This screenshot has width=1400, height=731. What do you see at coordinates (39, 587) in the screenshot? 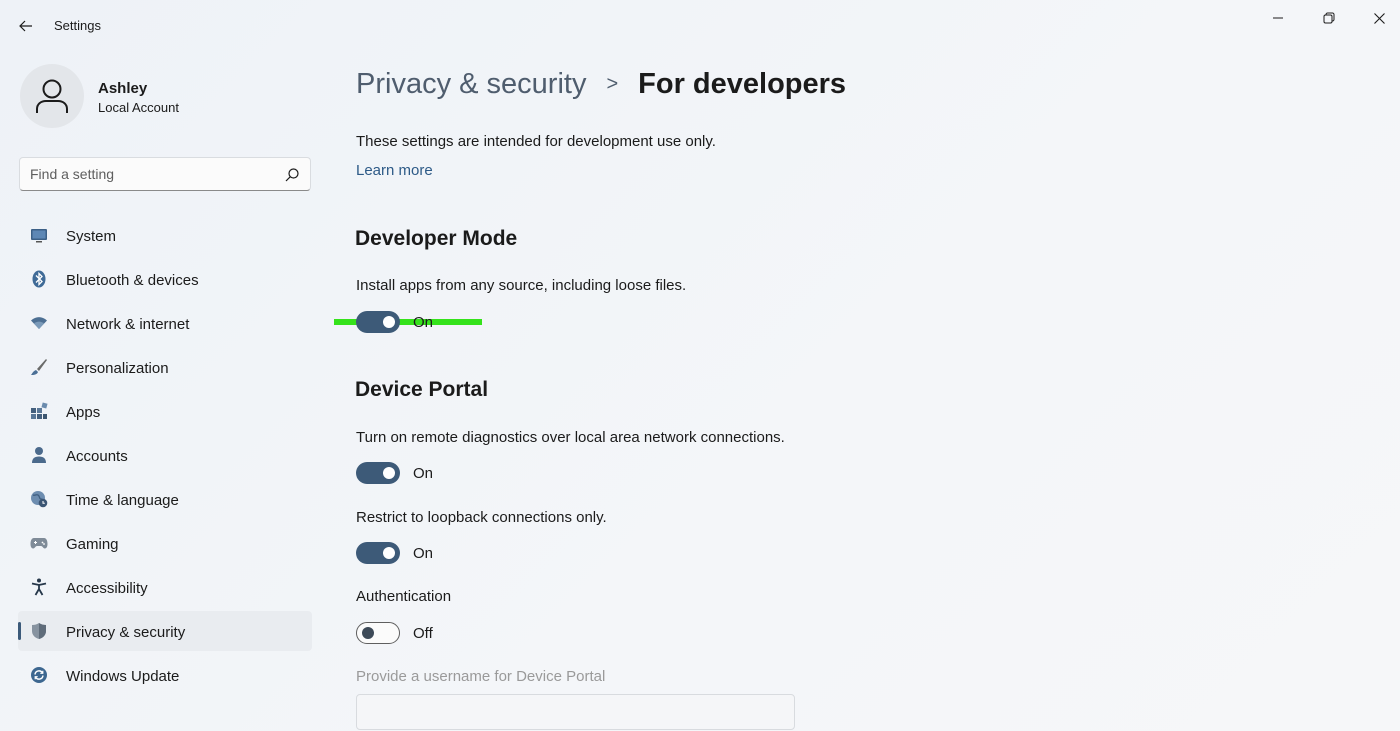
I see `accessibility-icon` at bounding box center [39, 587].